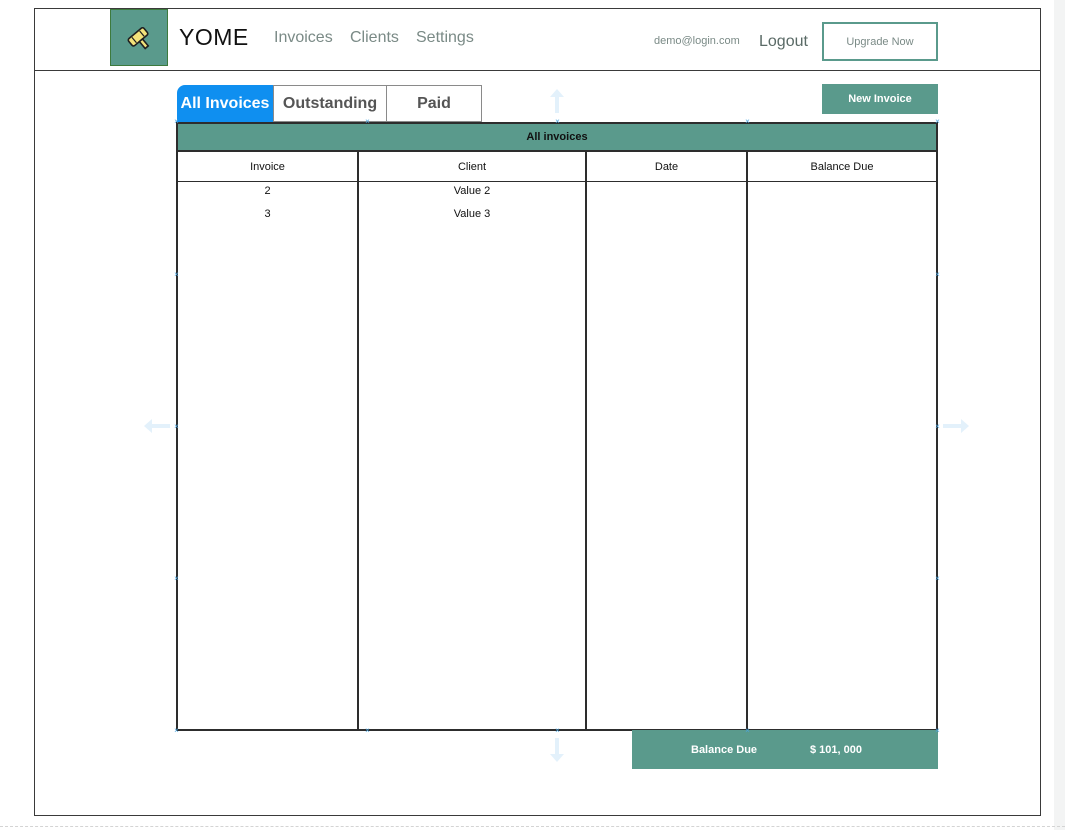 This screenshot has height=830, width=1065. What do you see at coordinates (842, 167) in the screenshot?
I see `column-header-balance-due: Balance Due` at bounding box center [842, 167].